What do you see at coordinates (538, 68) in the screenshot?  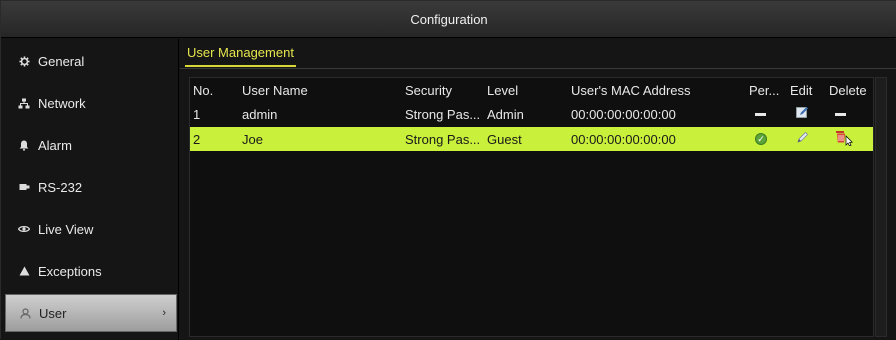 I see `tab-divider` at bounding box center [538, 68].